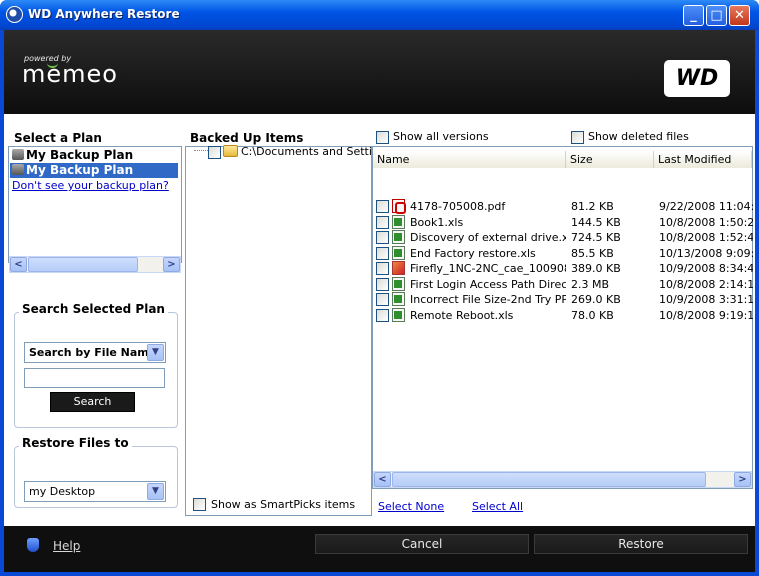 The height and width of the screenshot is (576, 759). Describe the element at coordinates (58, 138) in the screenshot. I see `select-plan-heading: Select a Plan` at that location.